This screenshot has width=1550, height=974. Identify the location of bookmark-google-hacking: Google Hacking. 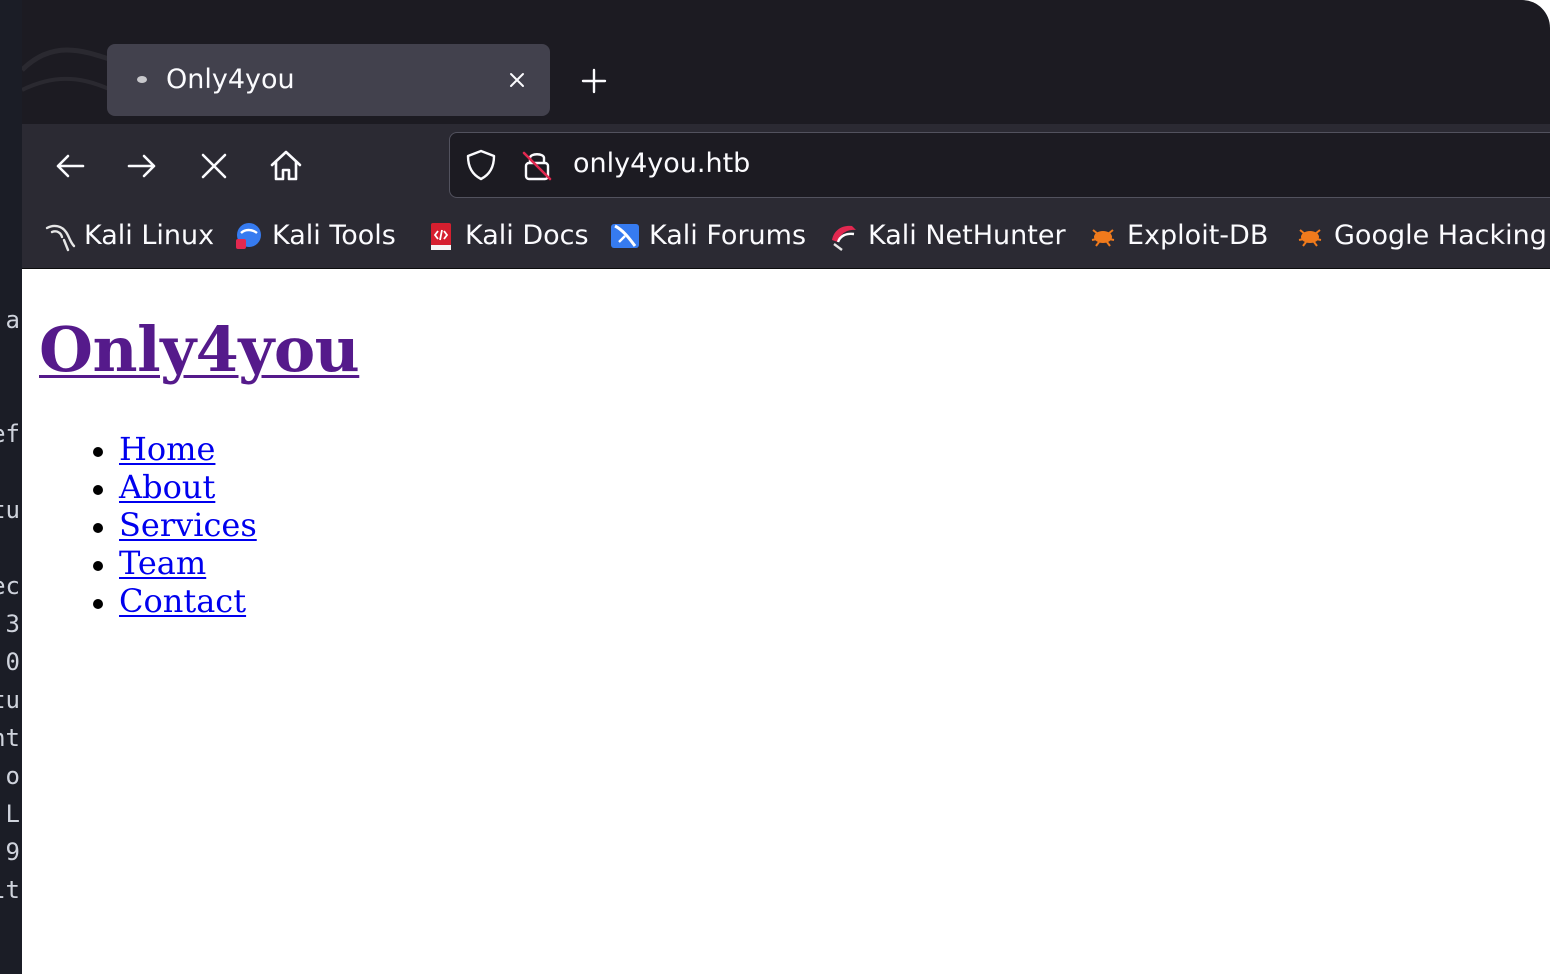
(1420, 236).